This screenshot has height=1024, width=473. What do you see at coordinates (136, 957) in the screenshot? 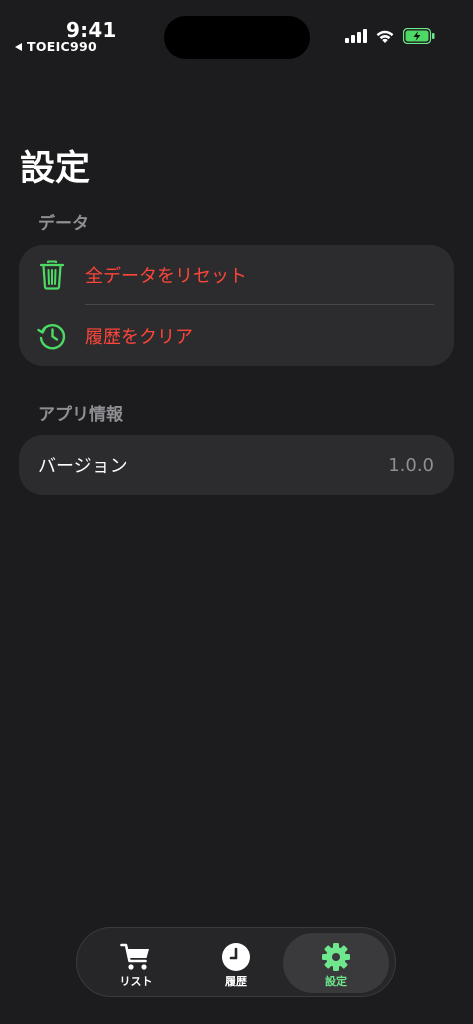
I see `cart-icon` at bounding box center [136, 957].